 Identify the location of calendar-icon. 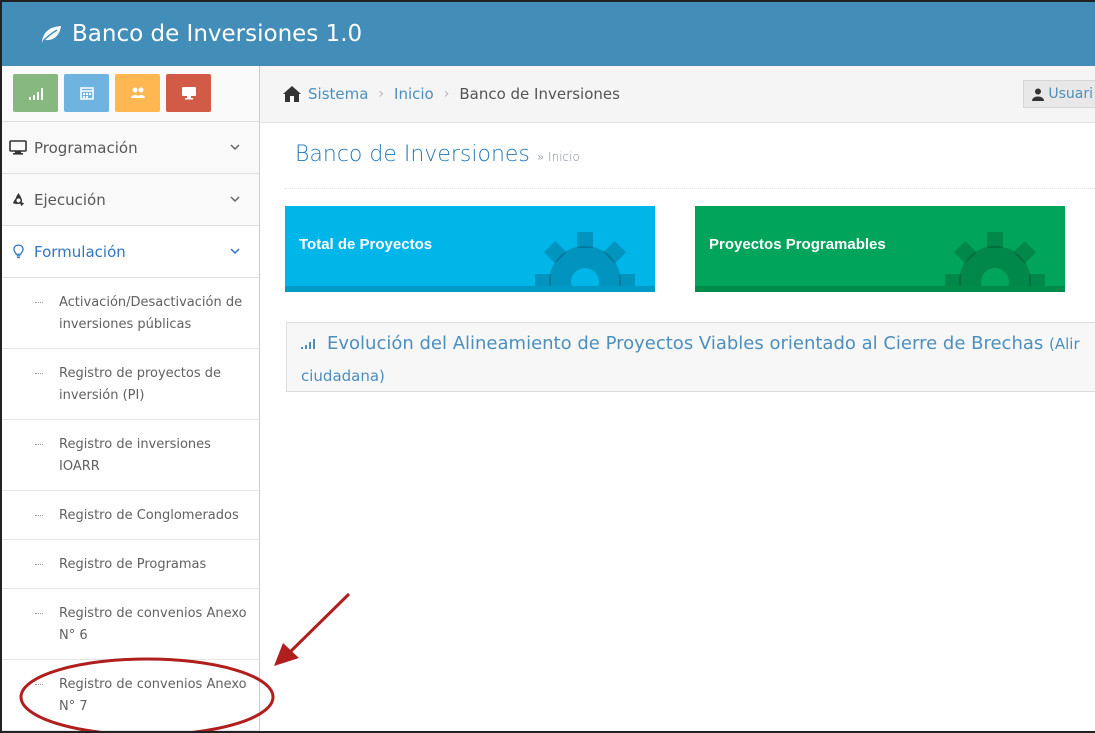
(86, 93).